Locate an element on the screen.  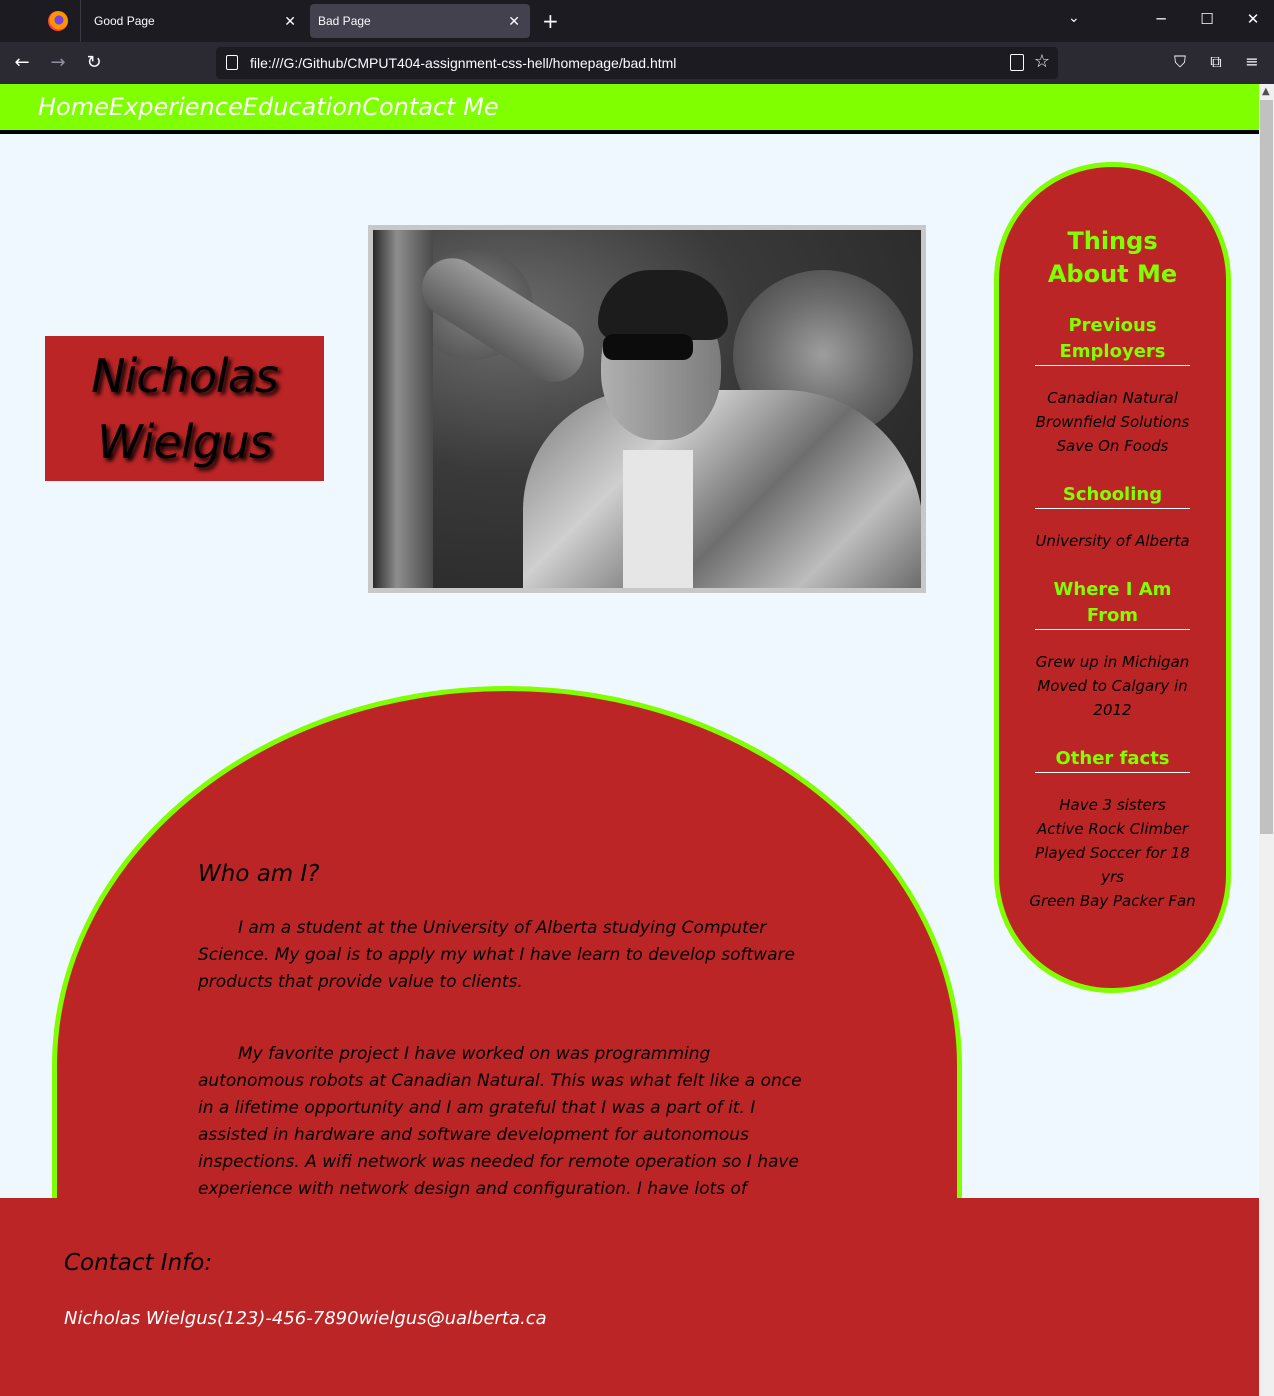
page-title: Nicholas Wielgus is located at coordinates (185, 408).